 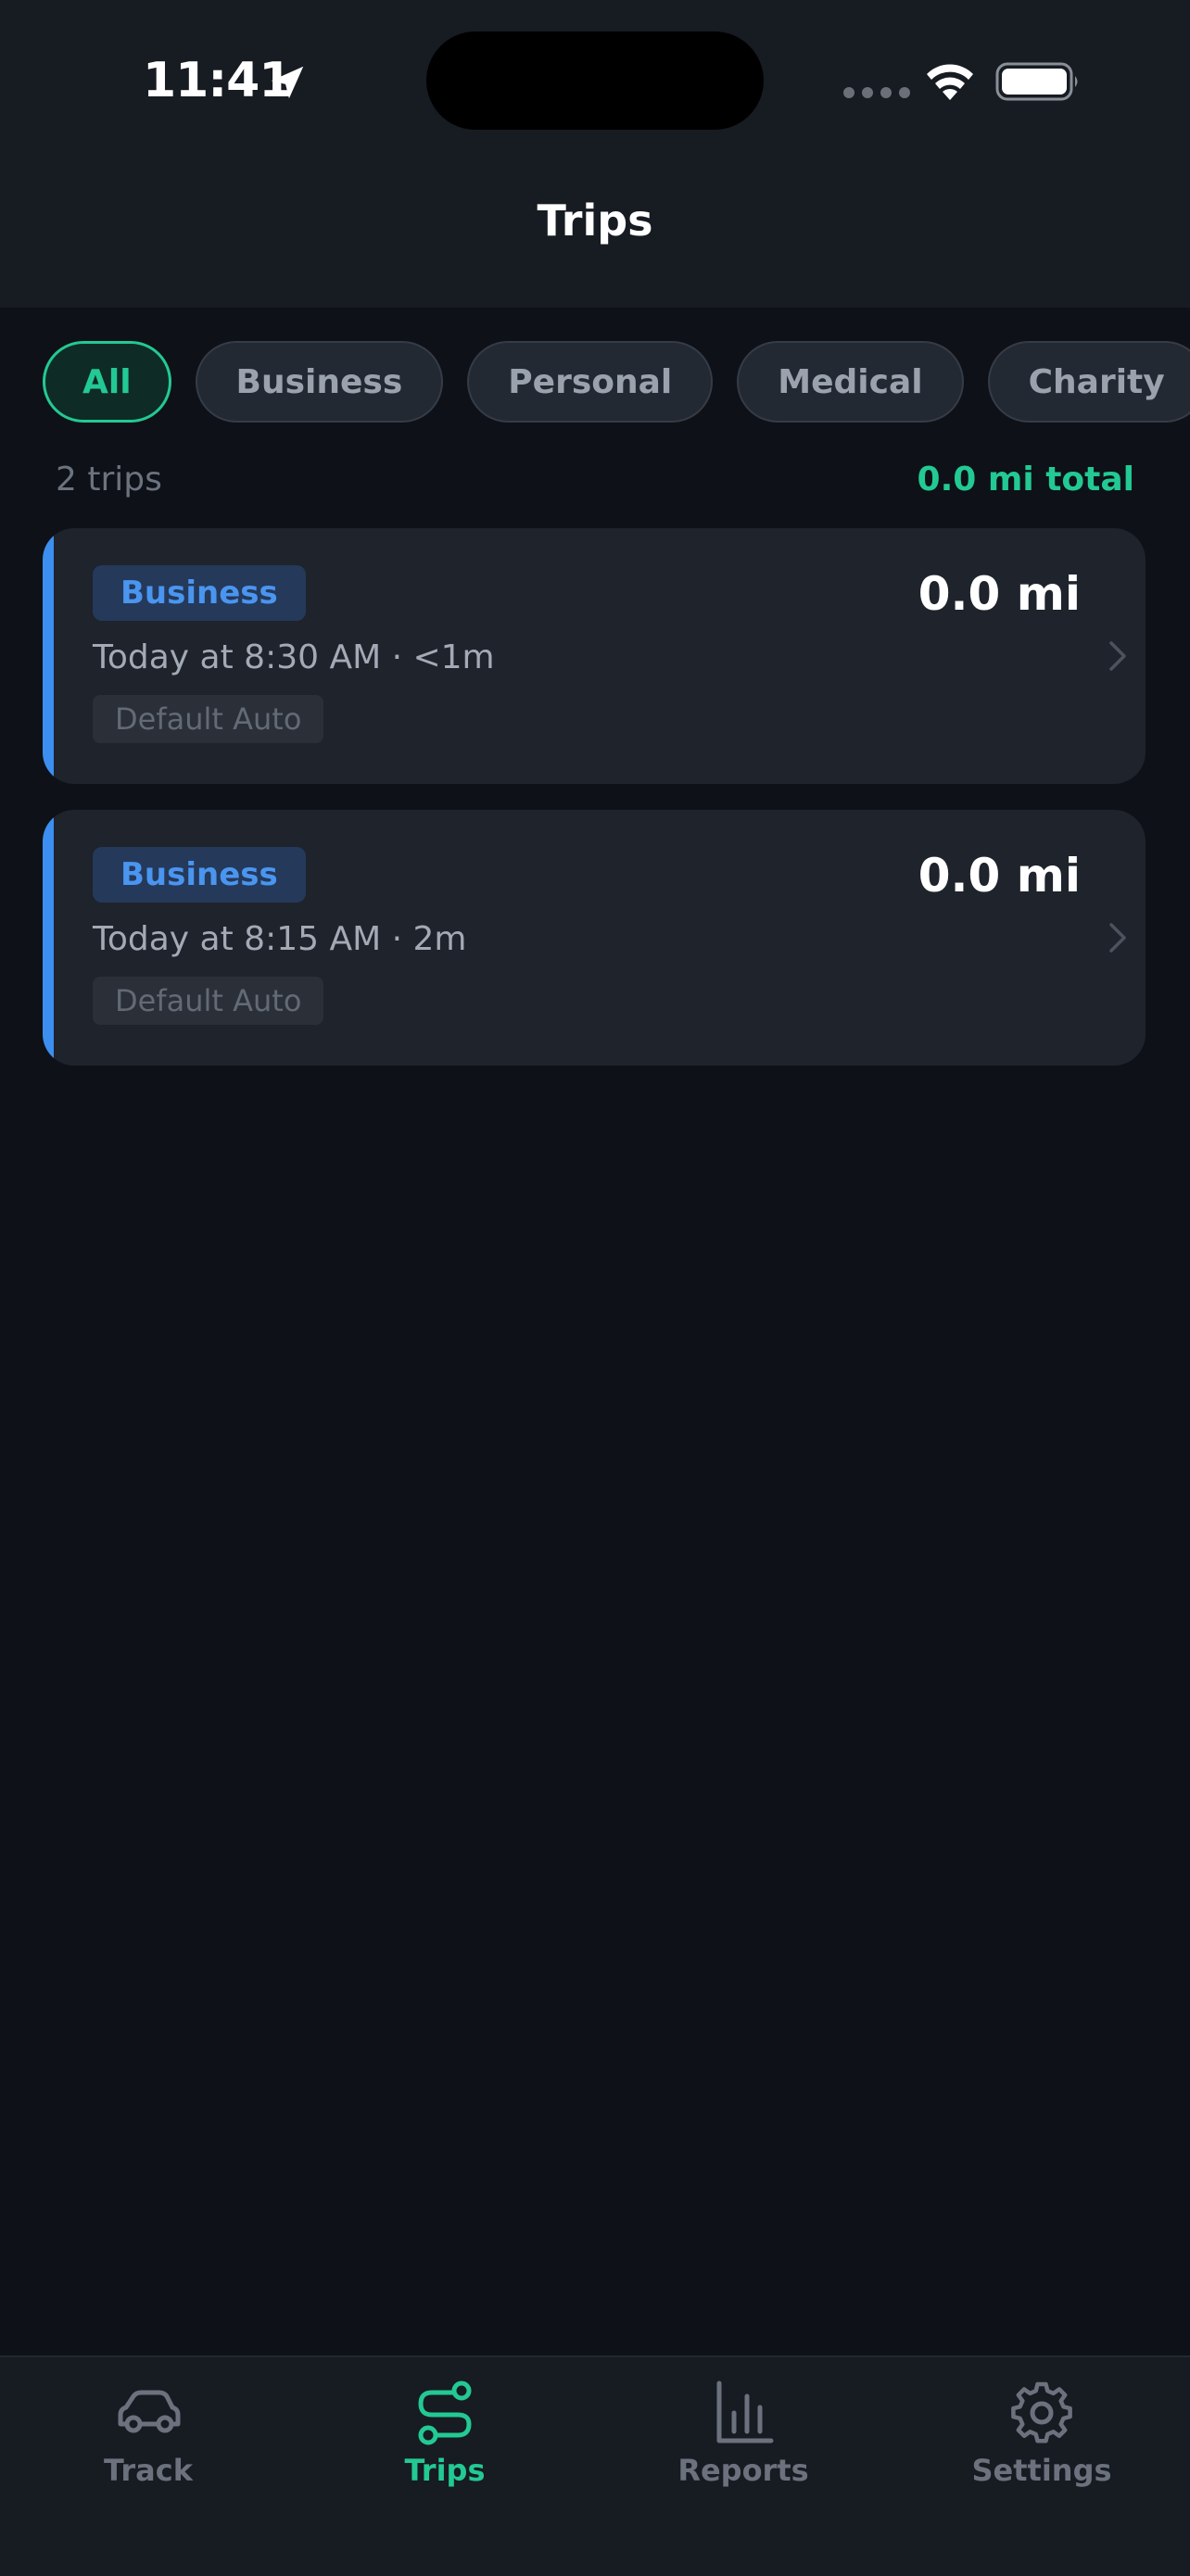 I want to click on filter-chips: All Business Personal Medical Charity, so click(x=616, y=383).